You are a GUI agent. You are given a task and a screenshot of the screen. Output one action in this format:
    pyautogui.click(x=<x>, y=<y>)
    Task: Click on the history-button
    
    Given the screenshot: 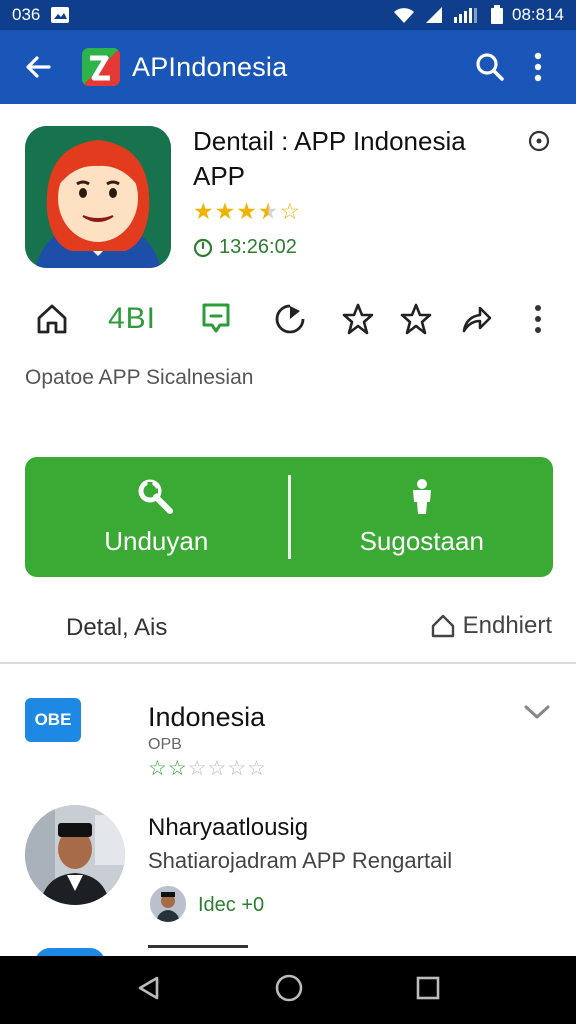 What is the action you would take?
    pyautogui.click(x=290, y=319)
    